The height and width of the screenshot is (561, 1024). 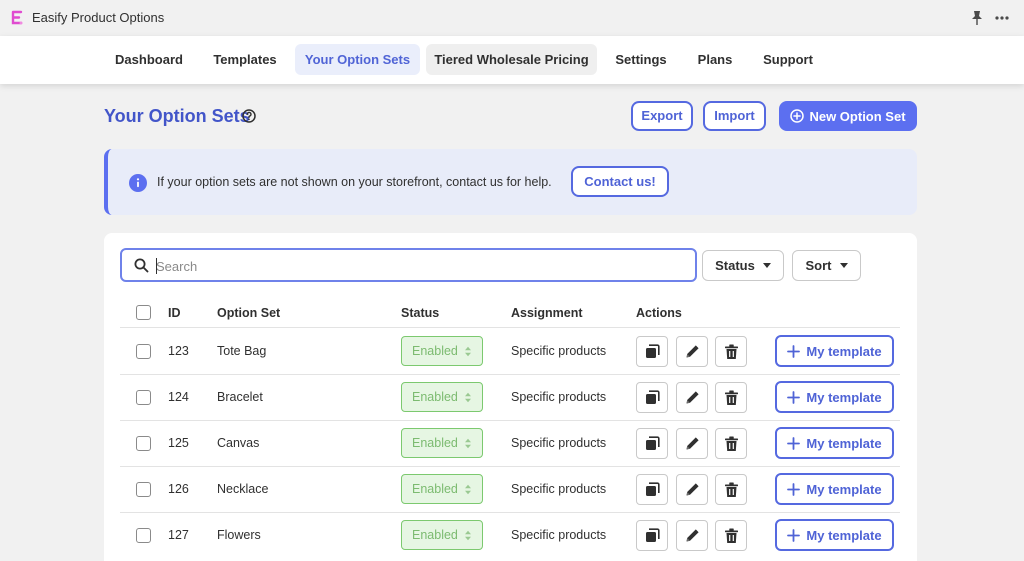 What do you see at coordinates (178, 489) in the screenshot?
I see `row-id: 126` at bounding box center [178, 489].